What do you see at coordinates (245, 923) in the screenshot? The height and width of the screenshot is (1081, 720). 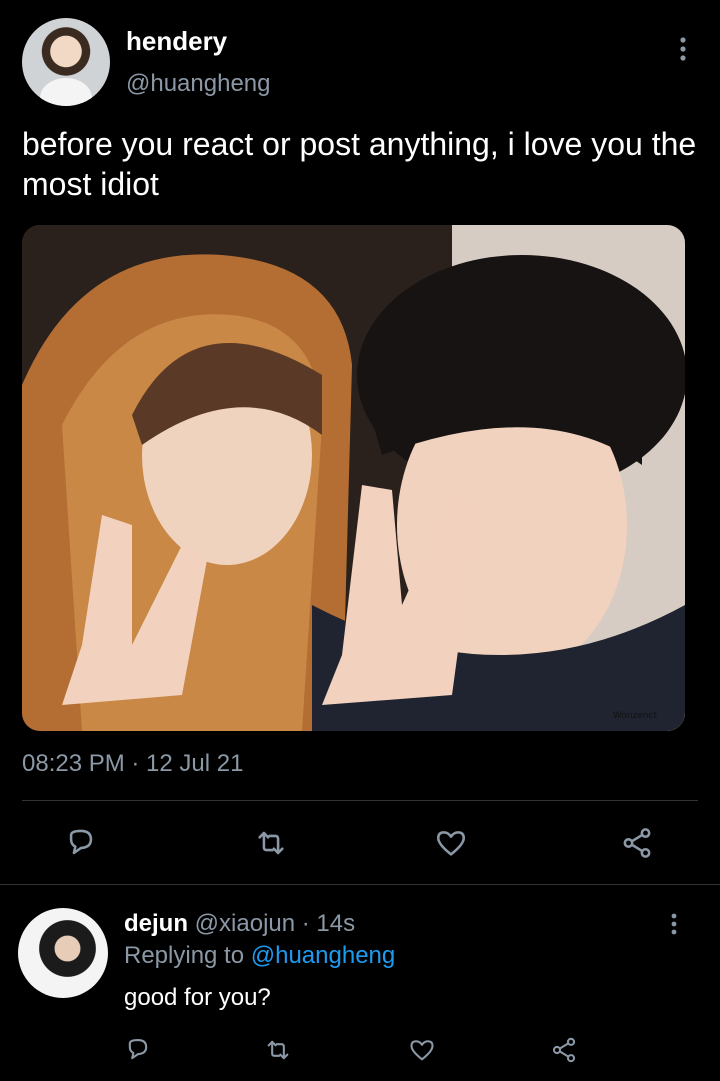 I see `reply-author-handle: @xiaojun` at bounding box center [245, 923].